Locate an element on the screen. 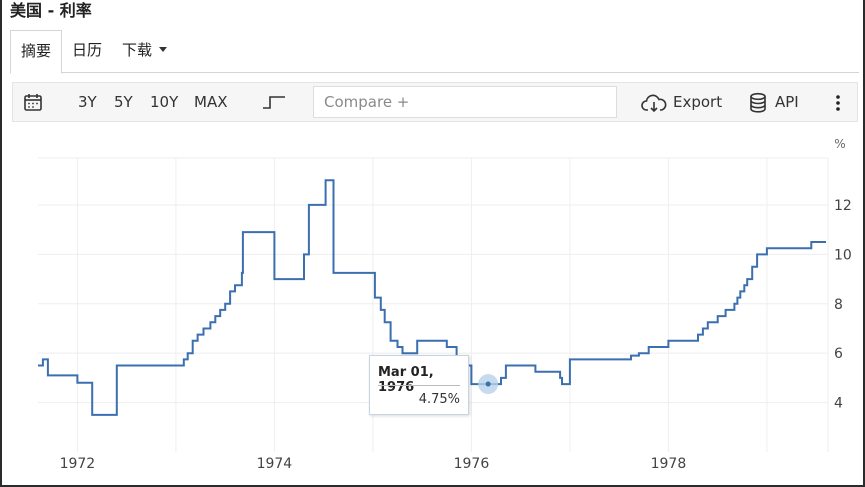  tab-bar: 摘要 日历 下载 is located at coordinates (434, 52).